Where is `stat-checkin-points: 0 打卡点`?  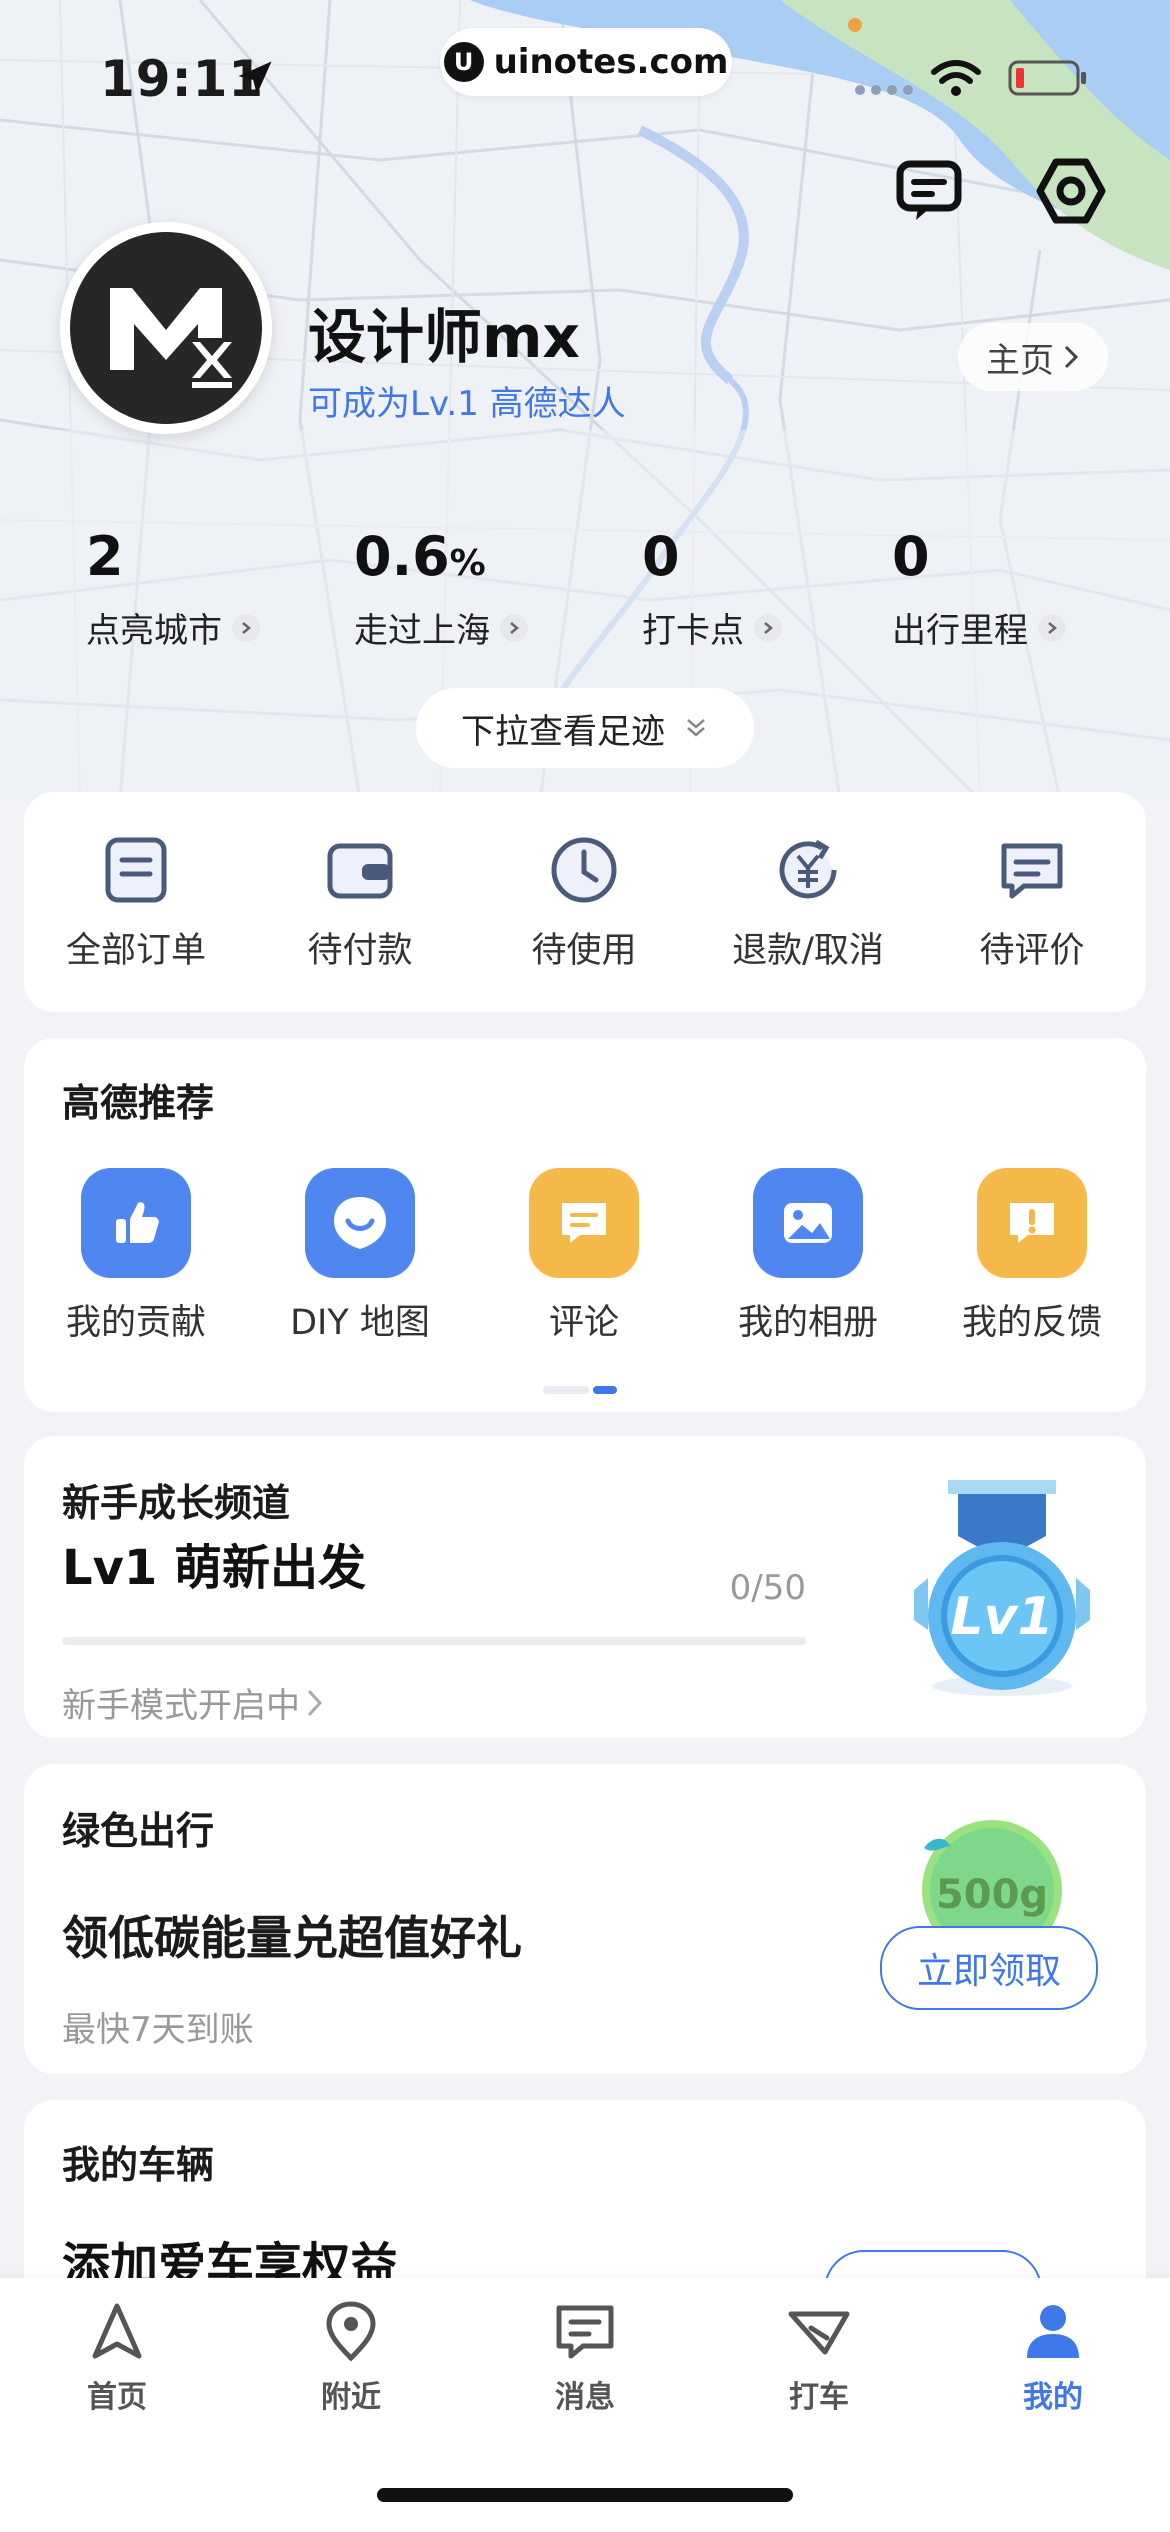
stat-checkin-points: 0 打卡点 is located at coordinates (712, 587).